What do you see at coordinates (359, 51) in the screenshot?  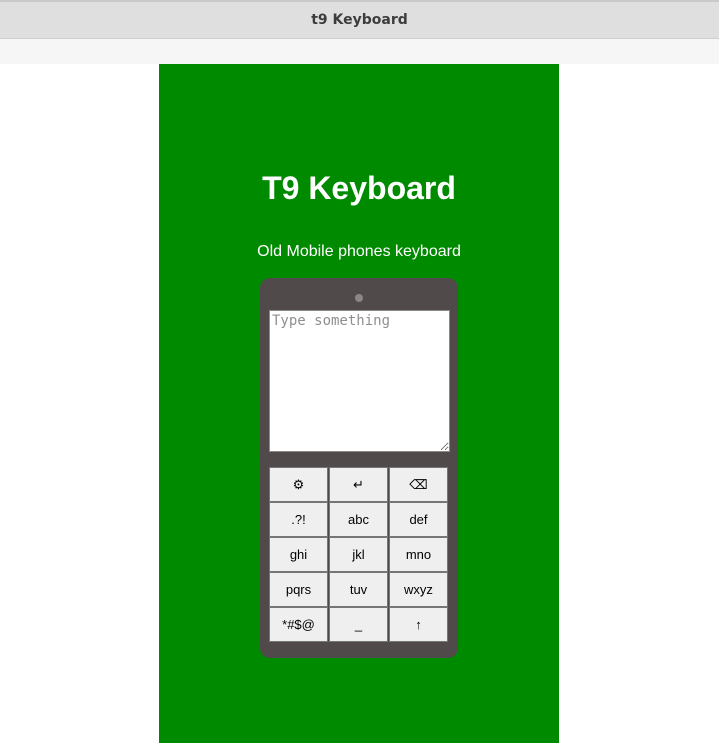 I see `browser-toolbar-strip` at bounding box center [359, 51].